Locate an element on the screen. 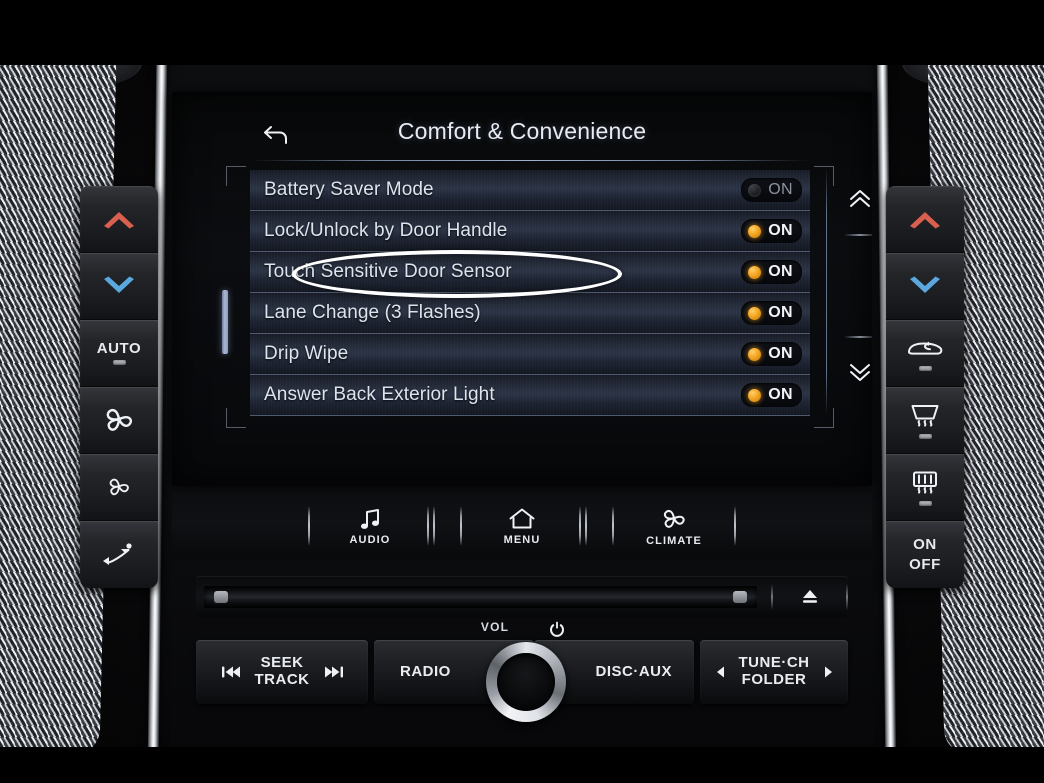 Image resolution: width=1044 pixels, height=783 pixels. settings-row-label: Drip Wipe is located at coordinates (306, 353).